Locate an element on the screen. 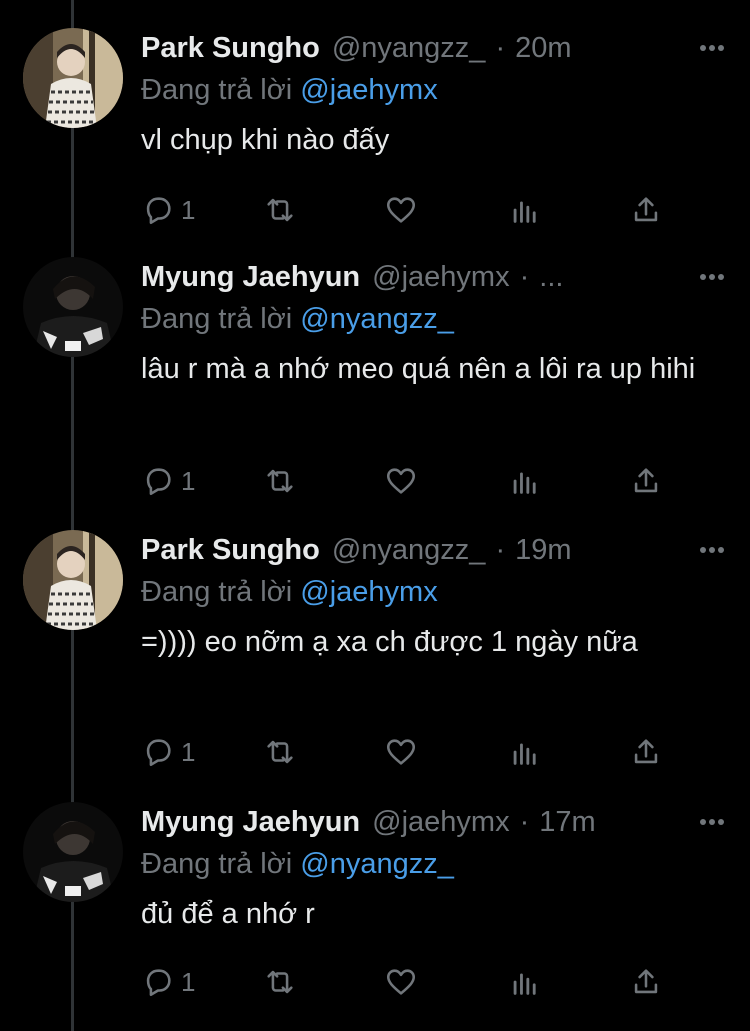  tweet-text: =)))) eo nỡm ạ xa ch được 1 ngày nữa is located at coordinates (389, 642).